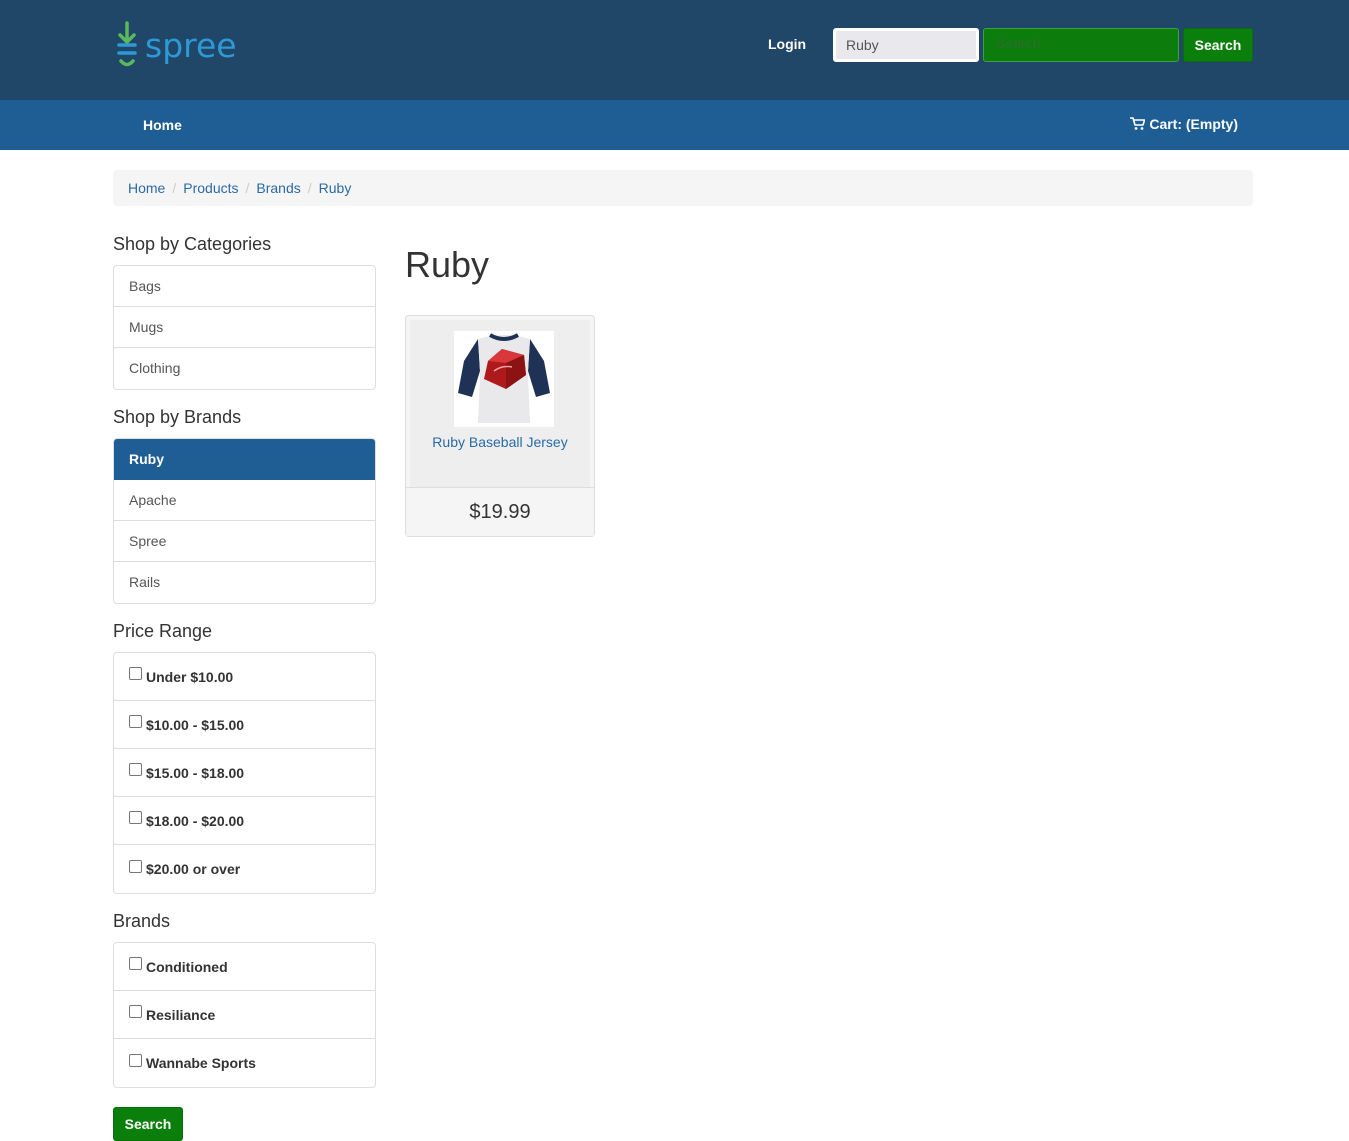 This screenshot has height=1141, width=1349. What do you see at coordinates (674, 125) in the screenshot?
I see `main-nav: Home Cart: (Empty)` at bounding box center [674, 125].